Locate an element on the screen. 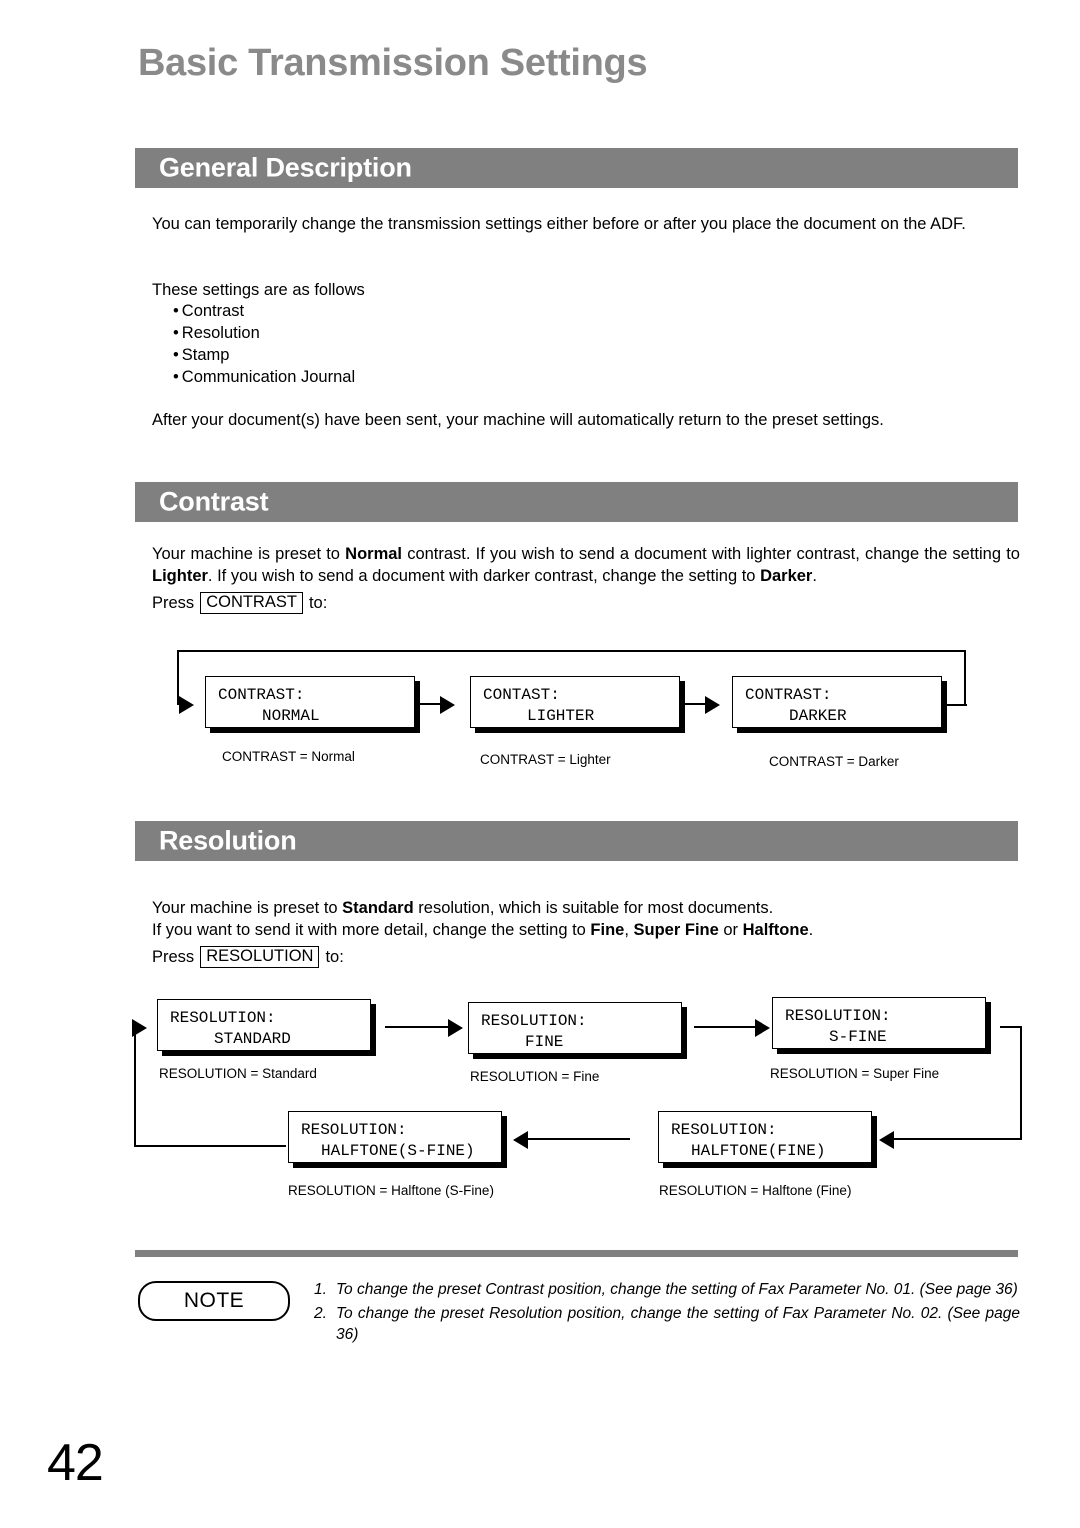 This screenshot has width=1080, height=1528. contrast-press-line: Press CONTRAST to: is located at coordinates (239, 603).